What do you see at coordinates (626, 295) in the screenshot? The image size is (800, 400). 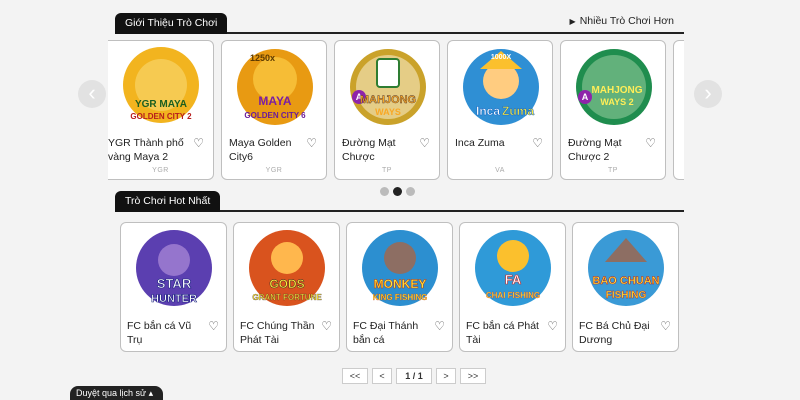 I see `svg-text: FISHING` at bounding box center [626, 295].